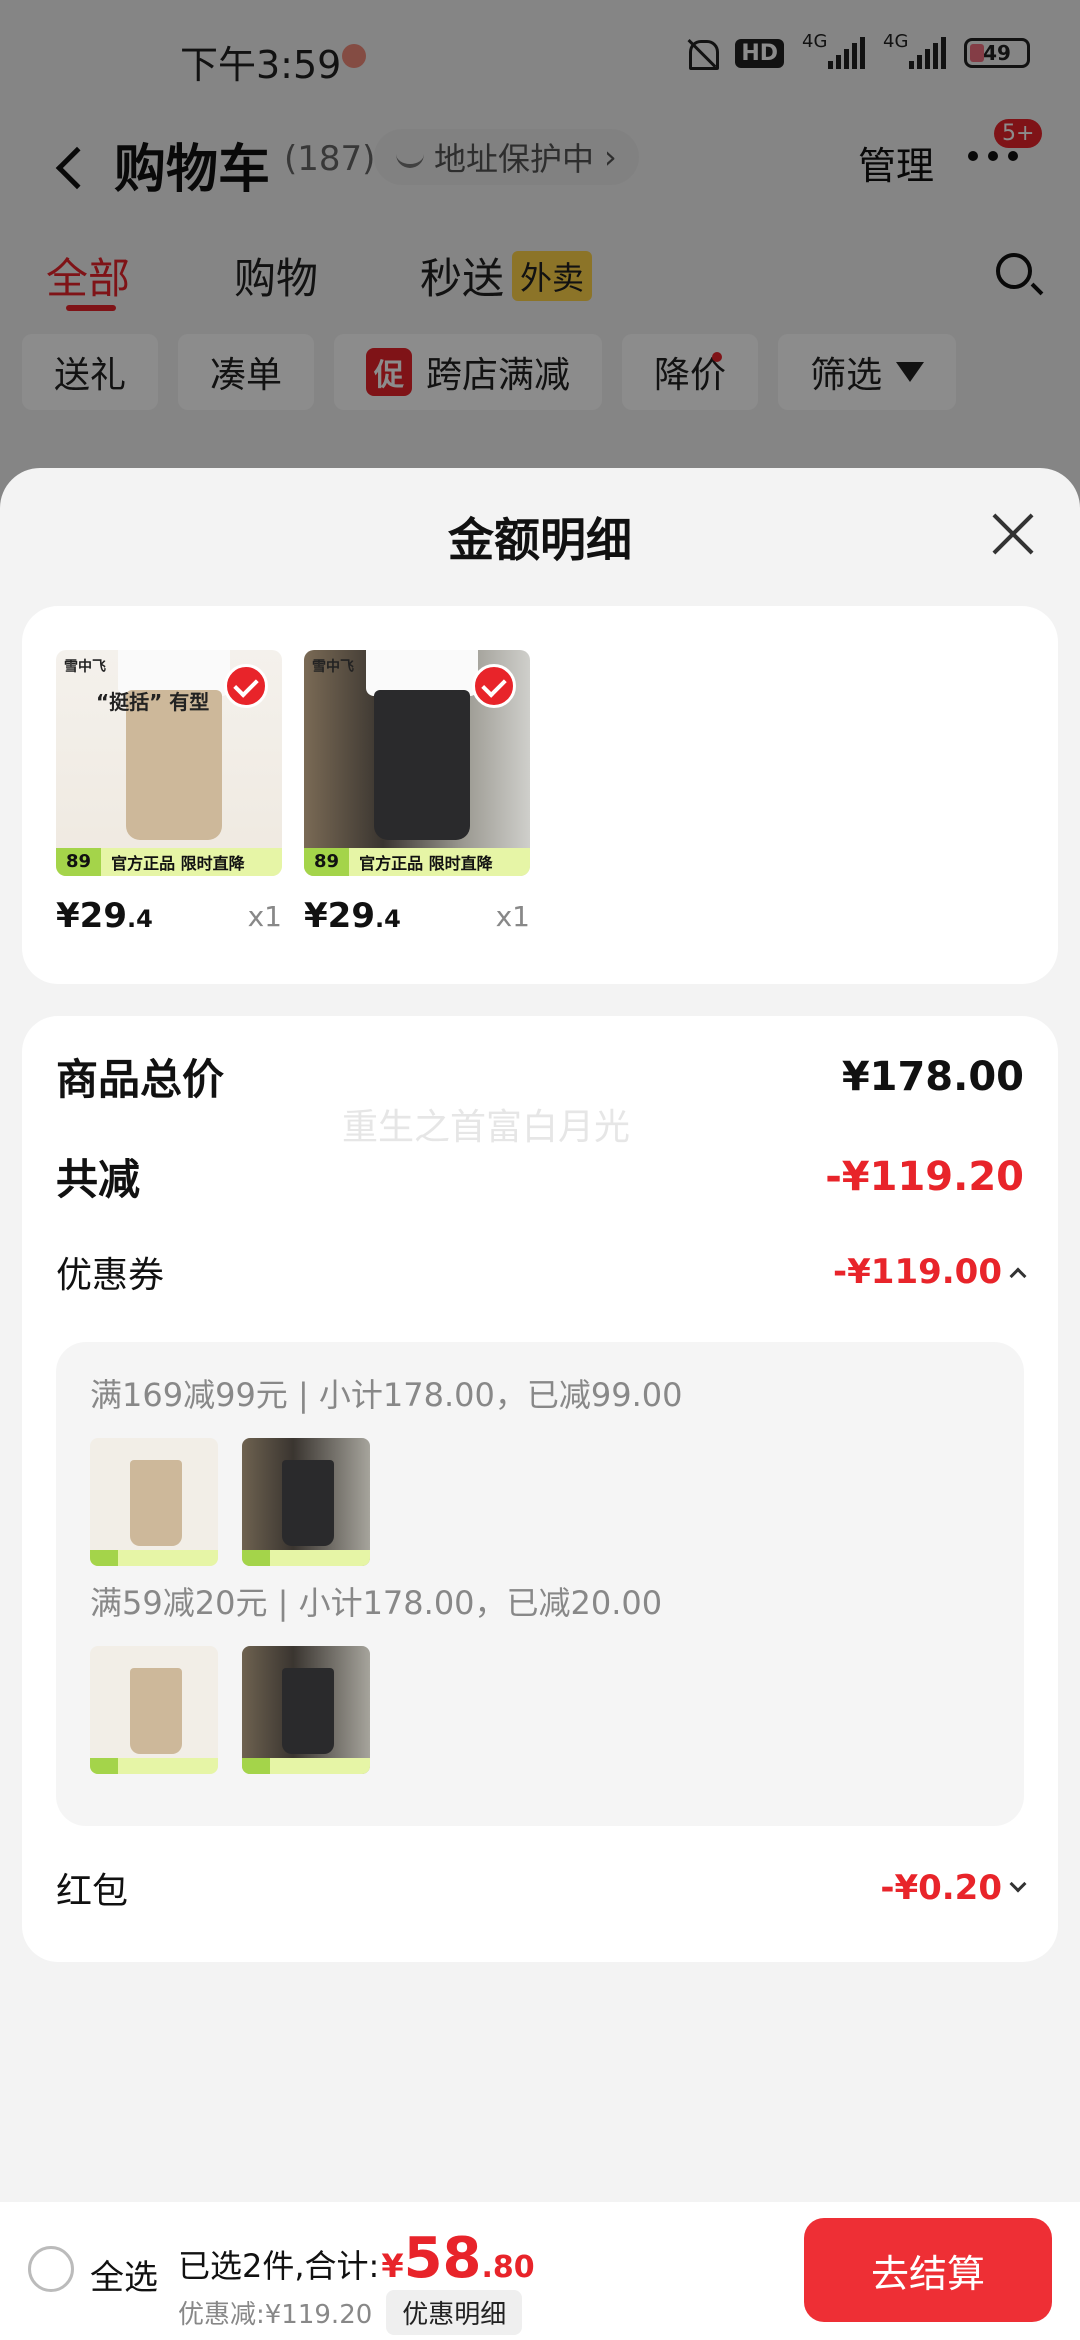  I want to click on coupon-value: -¥119.00, so click(917, 1272).